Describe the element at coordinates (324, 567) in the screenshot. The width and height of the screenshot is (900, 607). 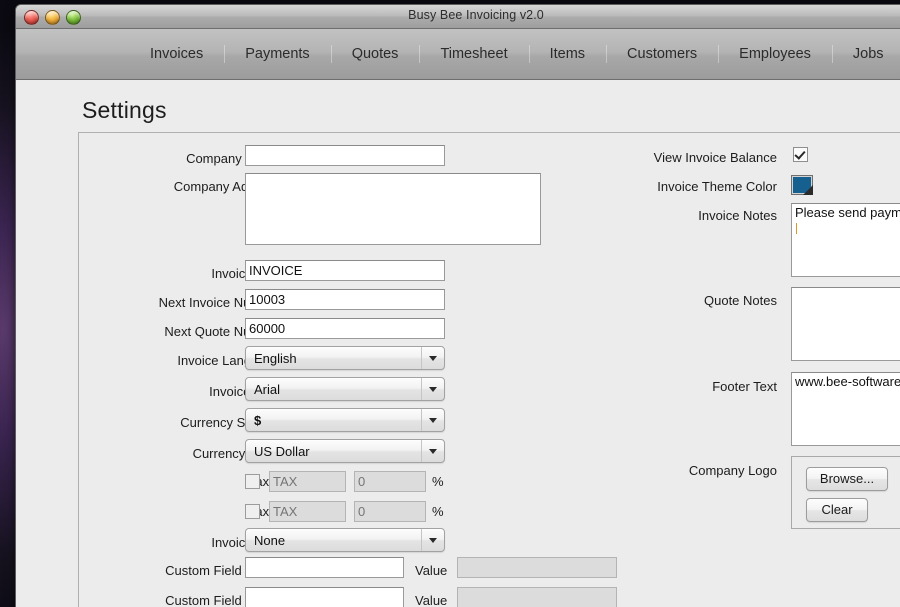
I see `custom-field-1-name-input` at that location.